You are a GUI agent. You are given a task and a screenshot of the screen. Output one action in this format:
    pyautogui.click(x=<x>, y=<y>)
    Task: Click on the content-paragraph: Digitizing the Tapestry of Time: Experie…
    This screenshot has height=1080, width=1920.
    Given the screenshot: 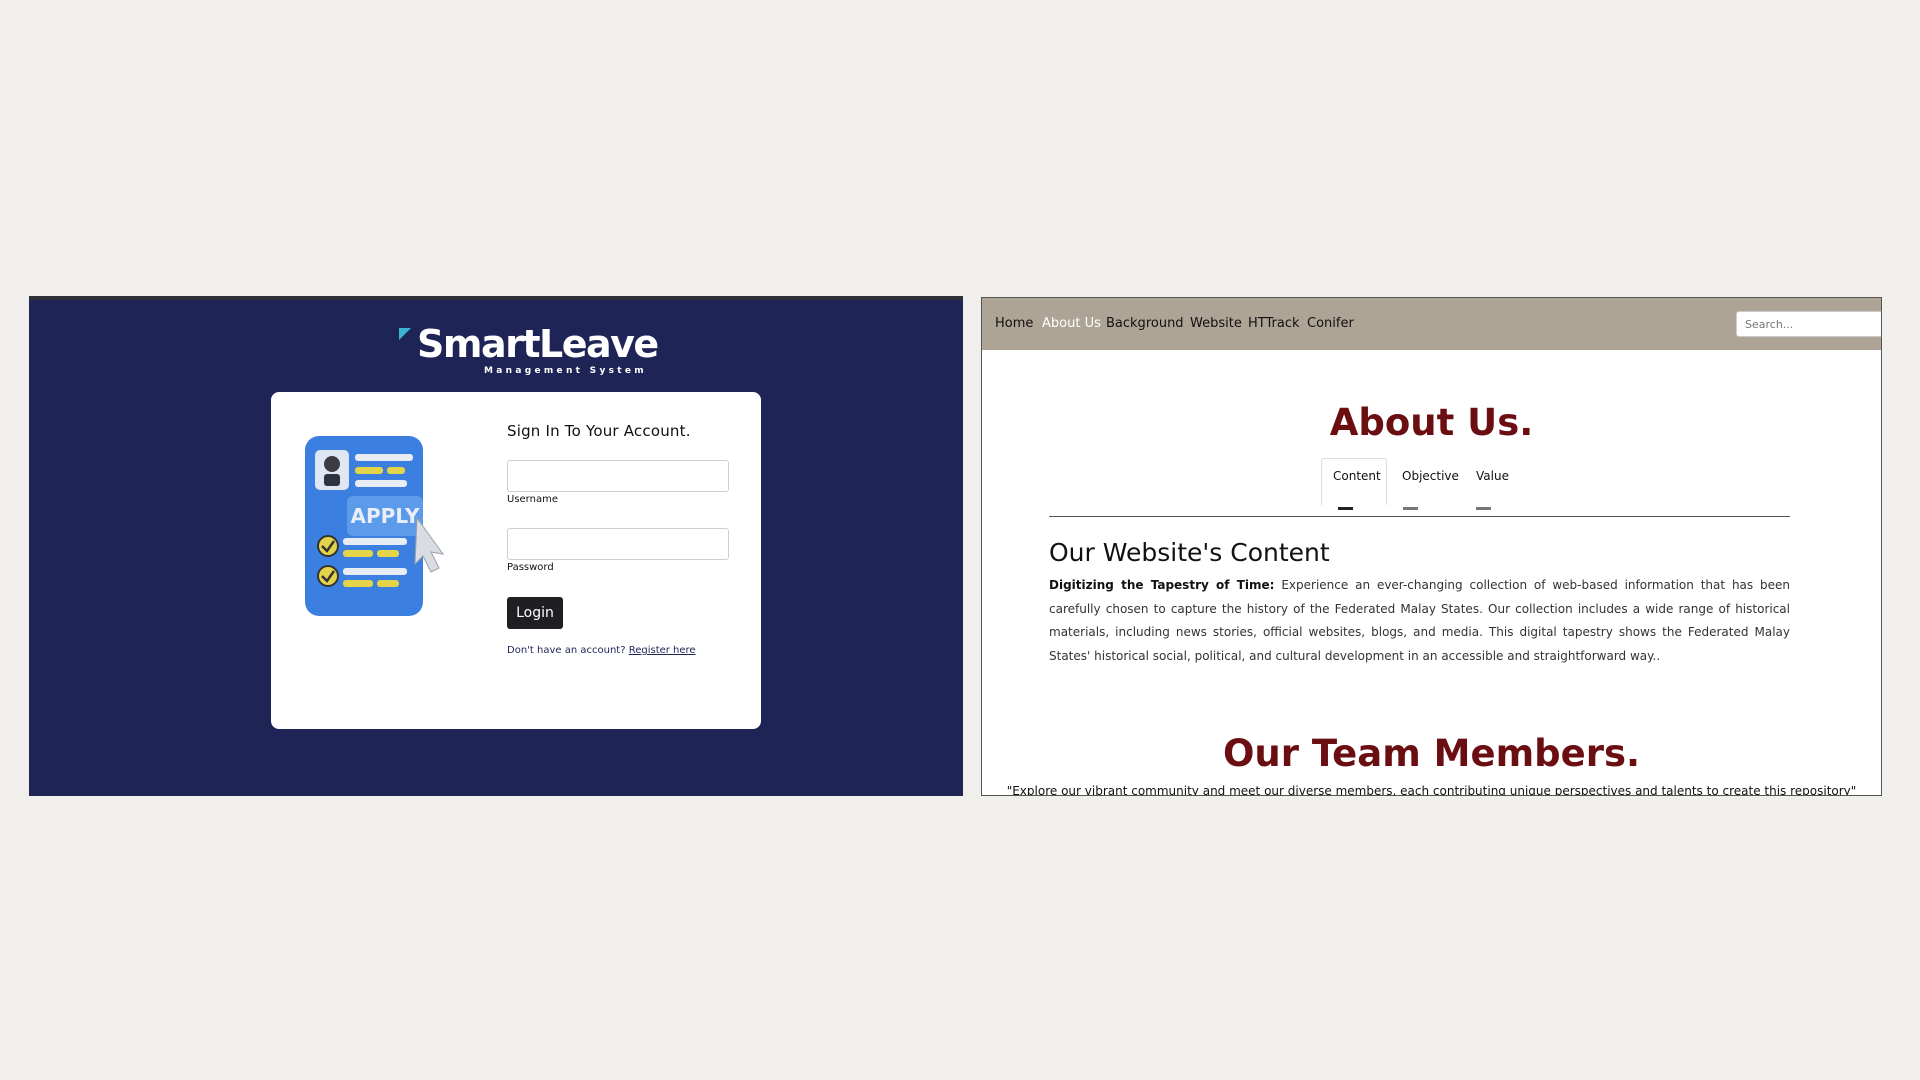 What is the action you would take?
    pyautogui.click(x=1419, y=621)
    